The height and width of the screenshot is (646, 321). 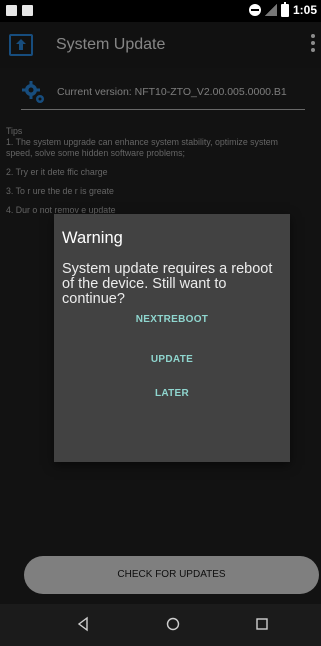 I want to click on no-signal-icon, so click(x=270, y=10).